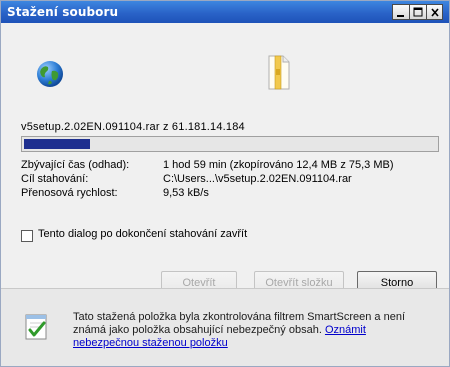 This screenshot has height=367, width=450. What do you see at coordinates (225, 12) in the screenshot?
I see `title-bar: Stažení souboru` at bounding box center [225, 12].